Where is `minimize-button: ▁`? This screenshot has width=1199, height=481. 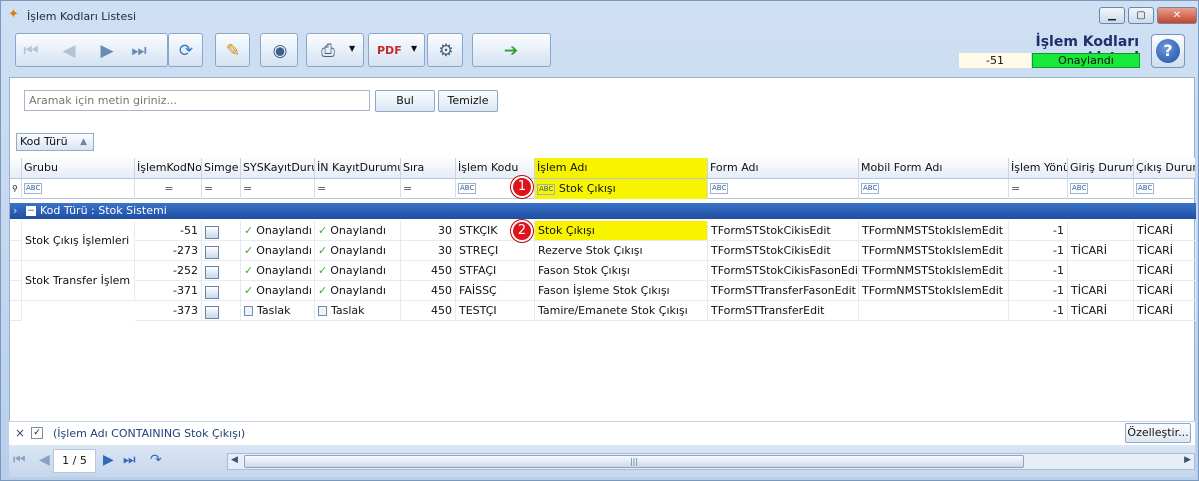 minimize-button: ▁ is located at coordinates (1112, 15).